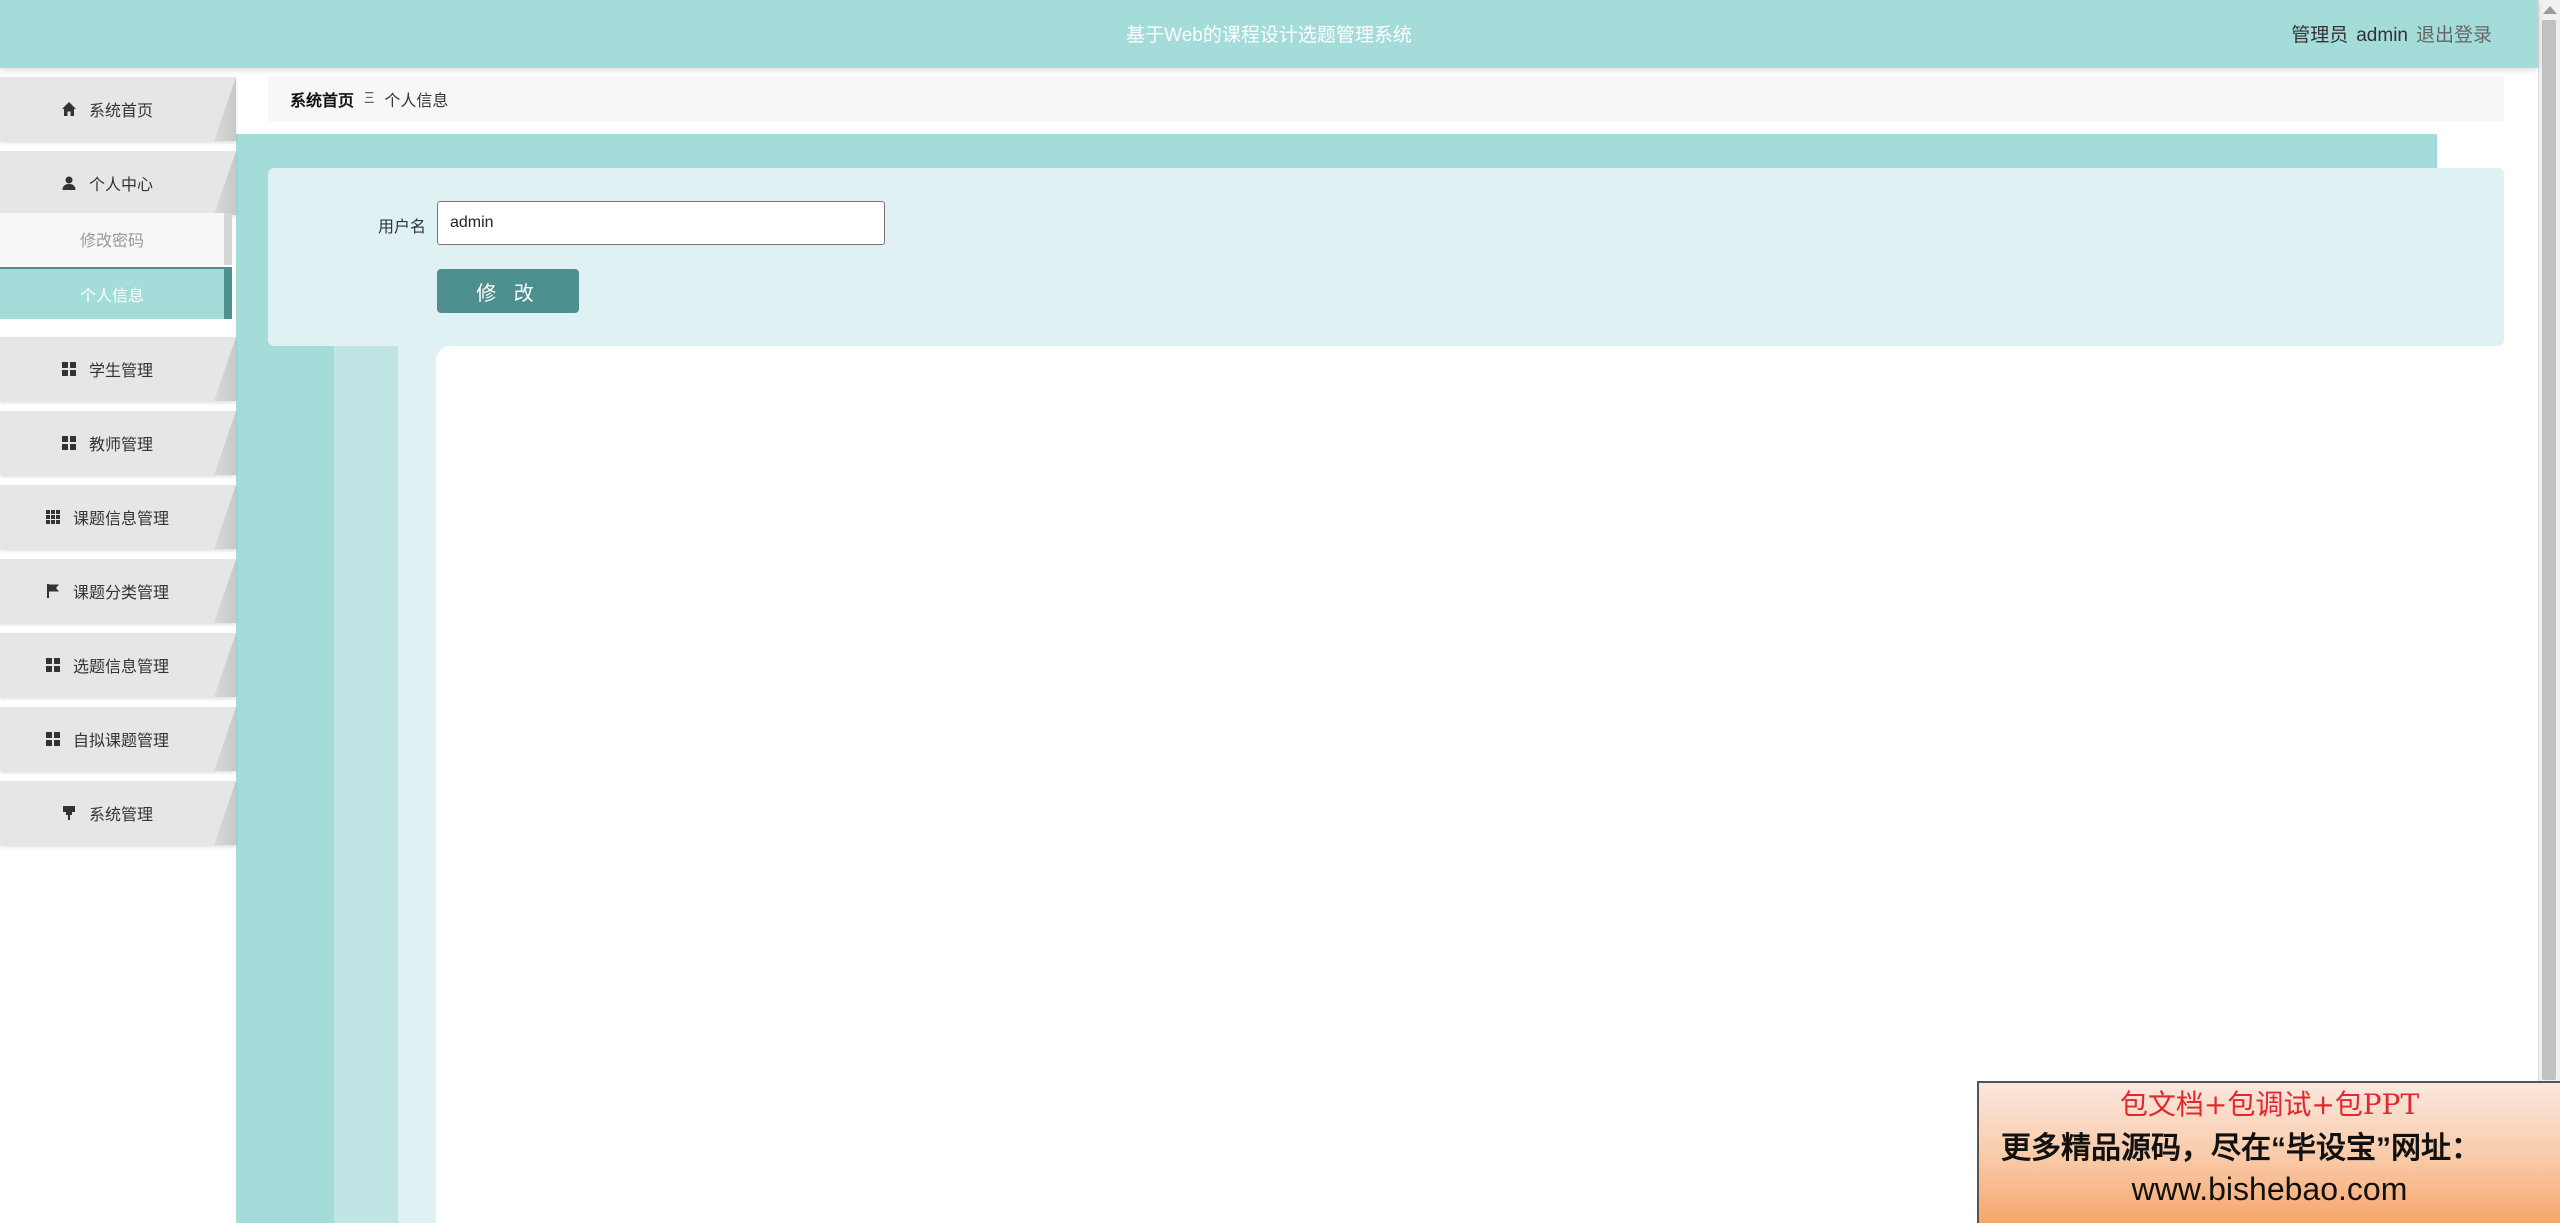 Image resolution: width=2560 pixels, height=1223 pixels. I want to click on sidebar-item-personal-center: 个人中心, so click(118, 183).